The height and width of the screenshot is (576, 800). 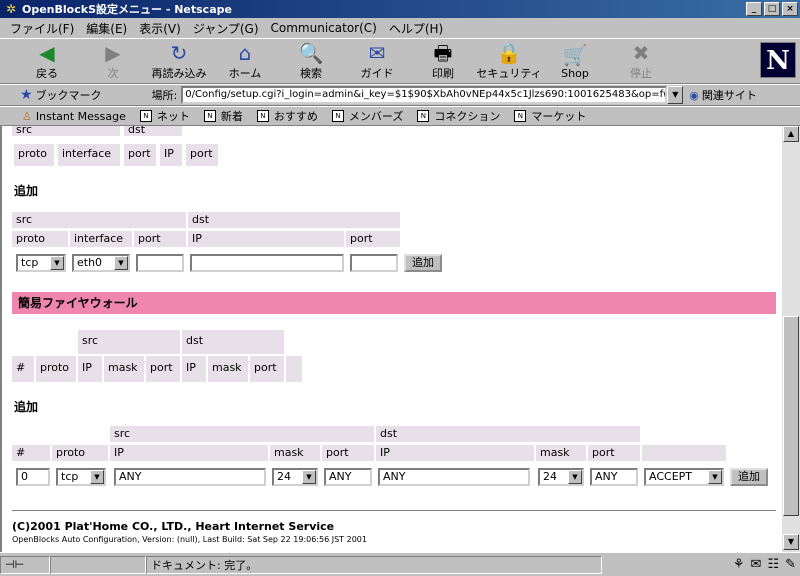 What do you see at coordinates (749, 477) in the screenshot?
I see `add2-add-button: 追加` at bounding box center [749, 477].